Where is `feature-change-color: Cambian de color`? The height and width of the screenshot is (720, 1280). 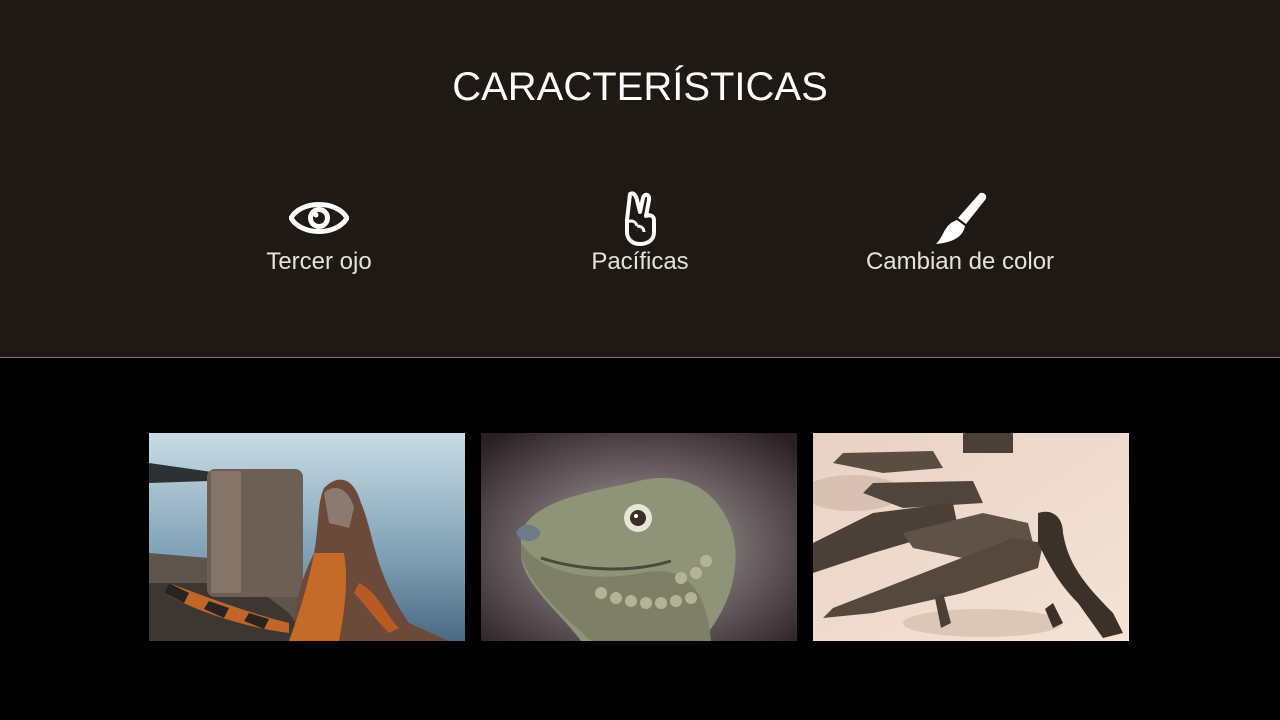
feature-change-color: Cambian de color is located at coordinates (960, 233).